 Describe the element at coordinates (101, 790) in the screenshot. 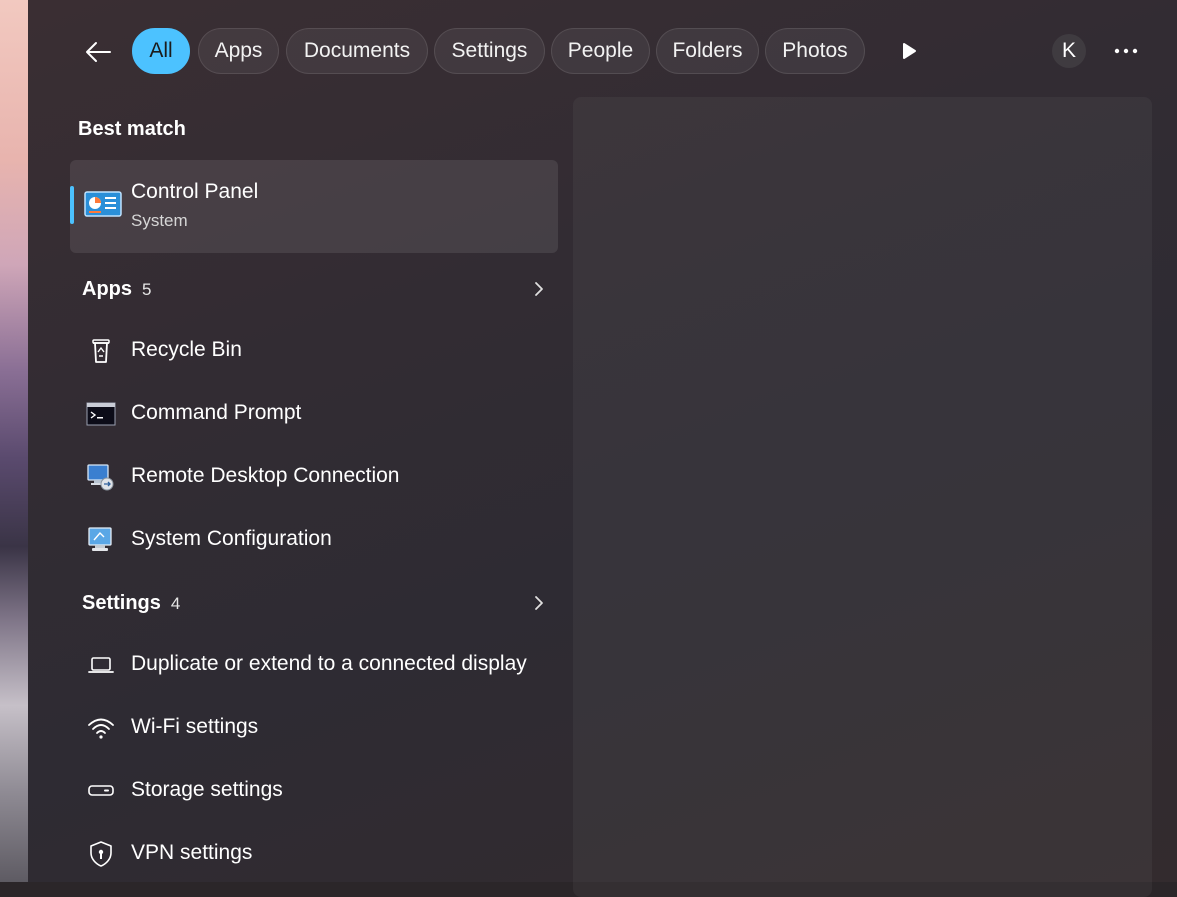

I see `storage-drive-icon` at that location.